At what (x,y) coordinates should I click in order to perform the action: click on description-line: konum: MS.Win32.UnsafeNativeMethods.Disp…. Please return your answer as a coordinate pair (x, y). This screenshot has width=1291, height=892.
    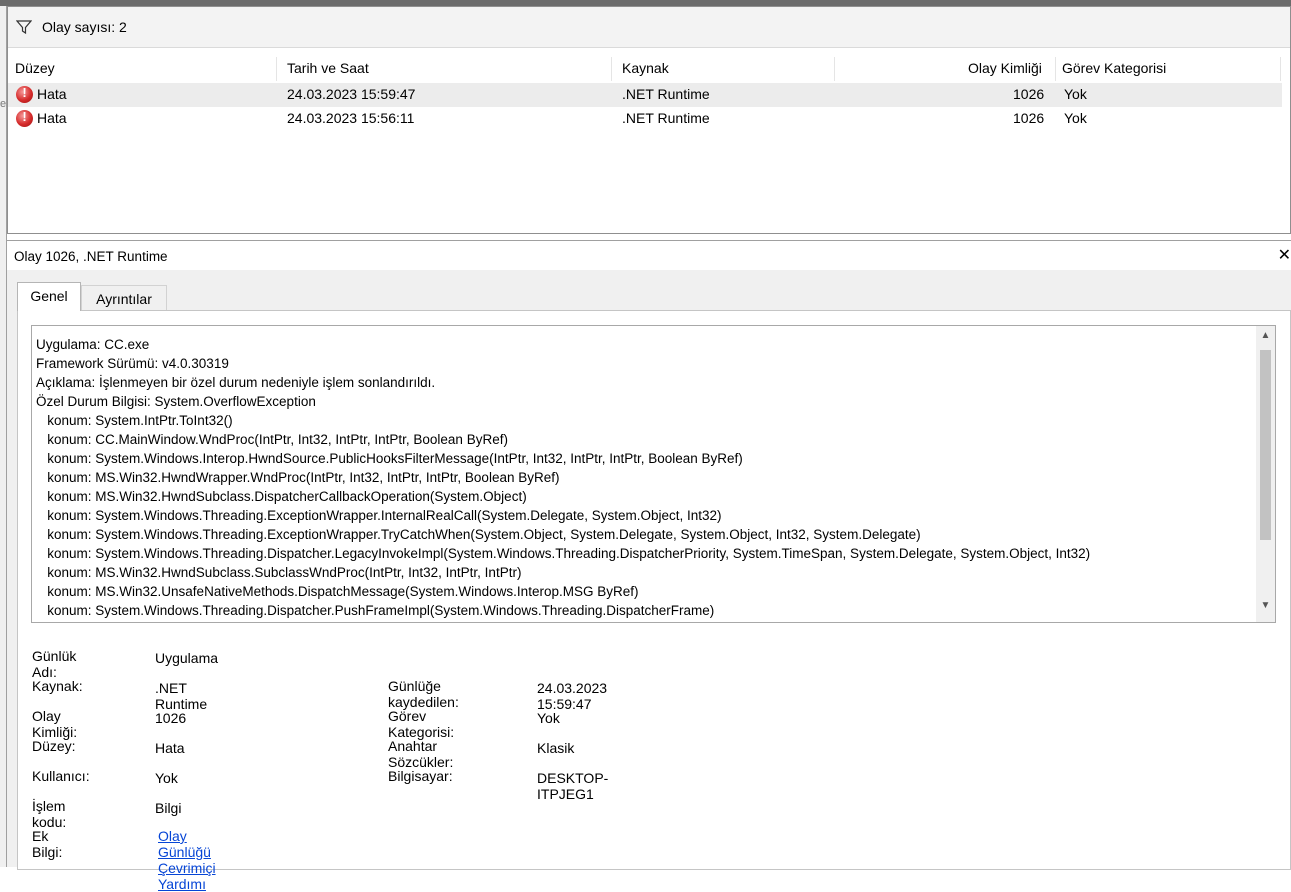
    Looking at the image, I should click on (337, 591).